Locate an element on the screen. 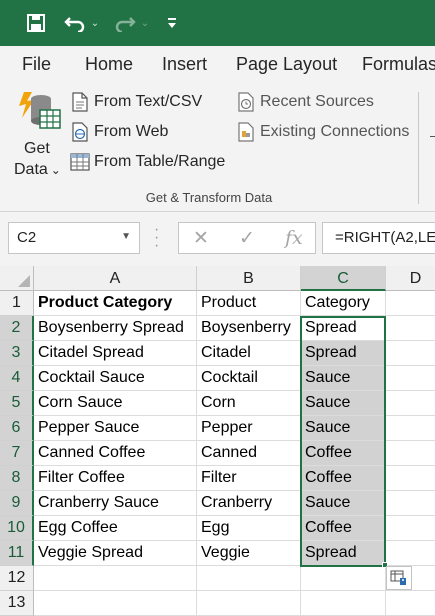 Image resolution: width=435 pixels, height=616 pixels. column-header-c: C is located at coordinates (343, 278).